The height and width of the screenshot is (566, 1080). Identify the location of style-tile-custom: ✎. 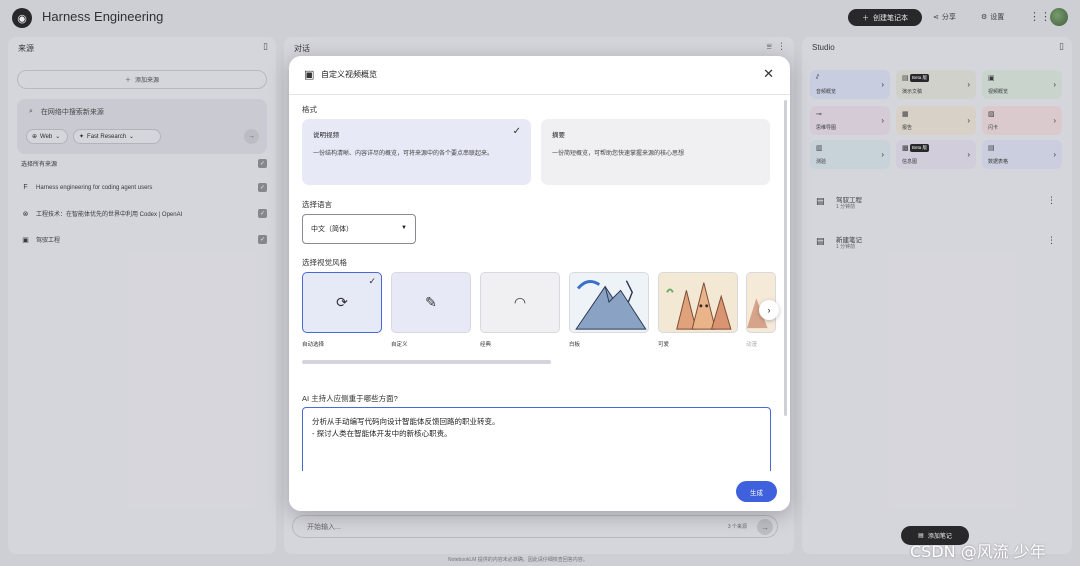
(431, 302).